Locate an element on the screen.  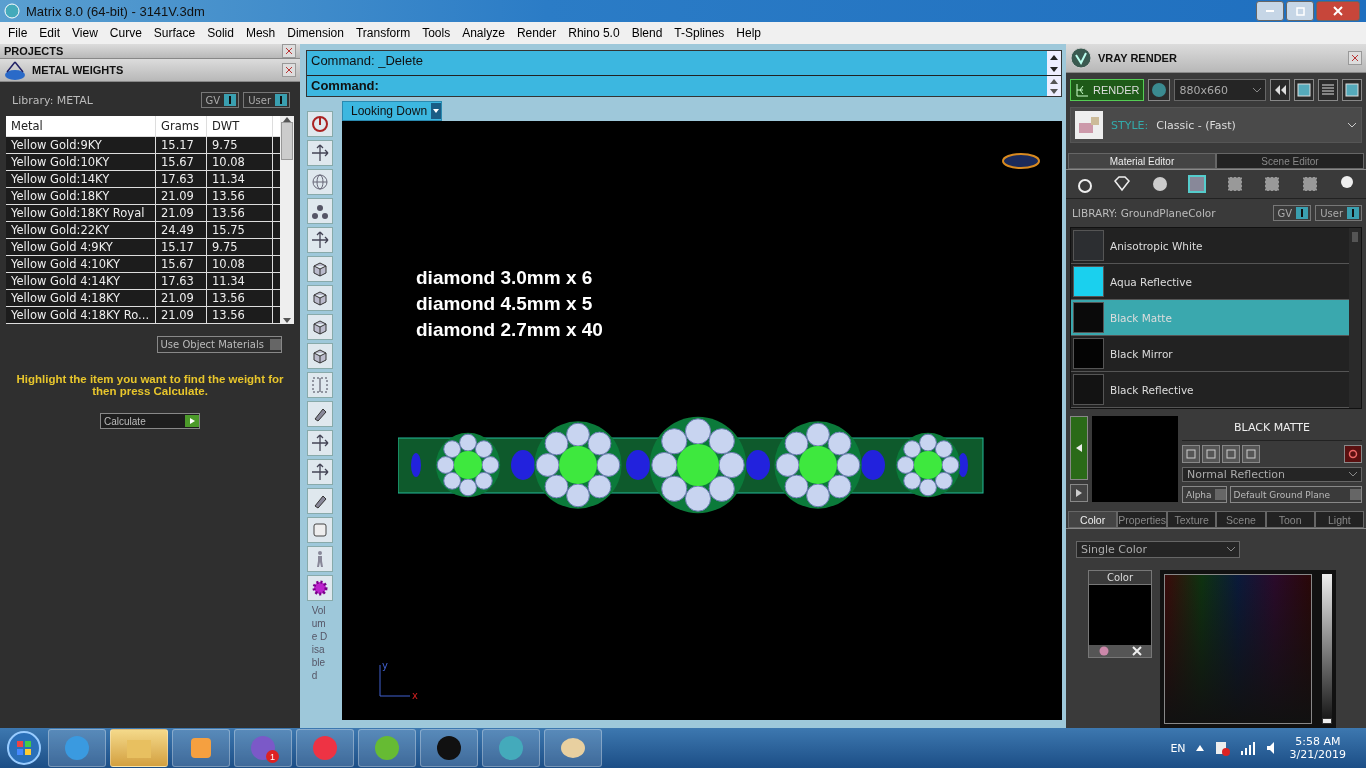
menu-item: Dimension is located at coordinates (315, 33).